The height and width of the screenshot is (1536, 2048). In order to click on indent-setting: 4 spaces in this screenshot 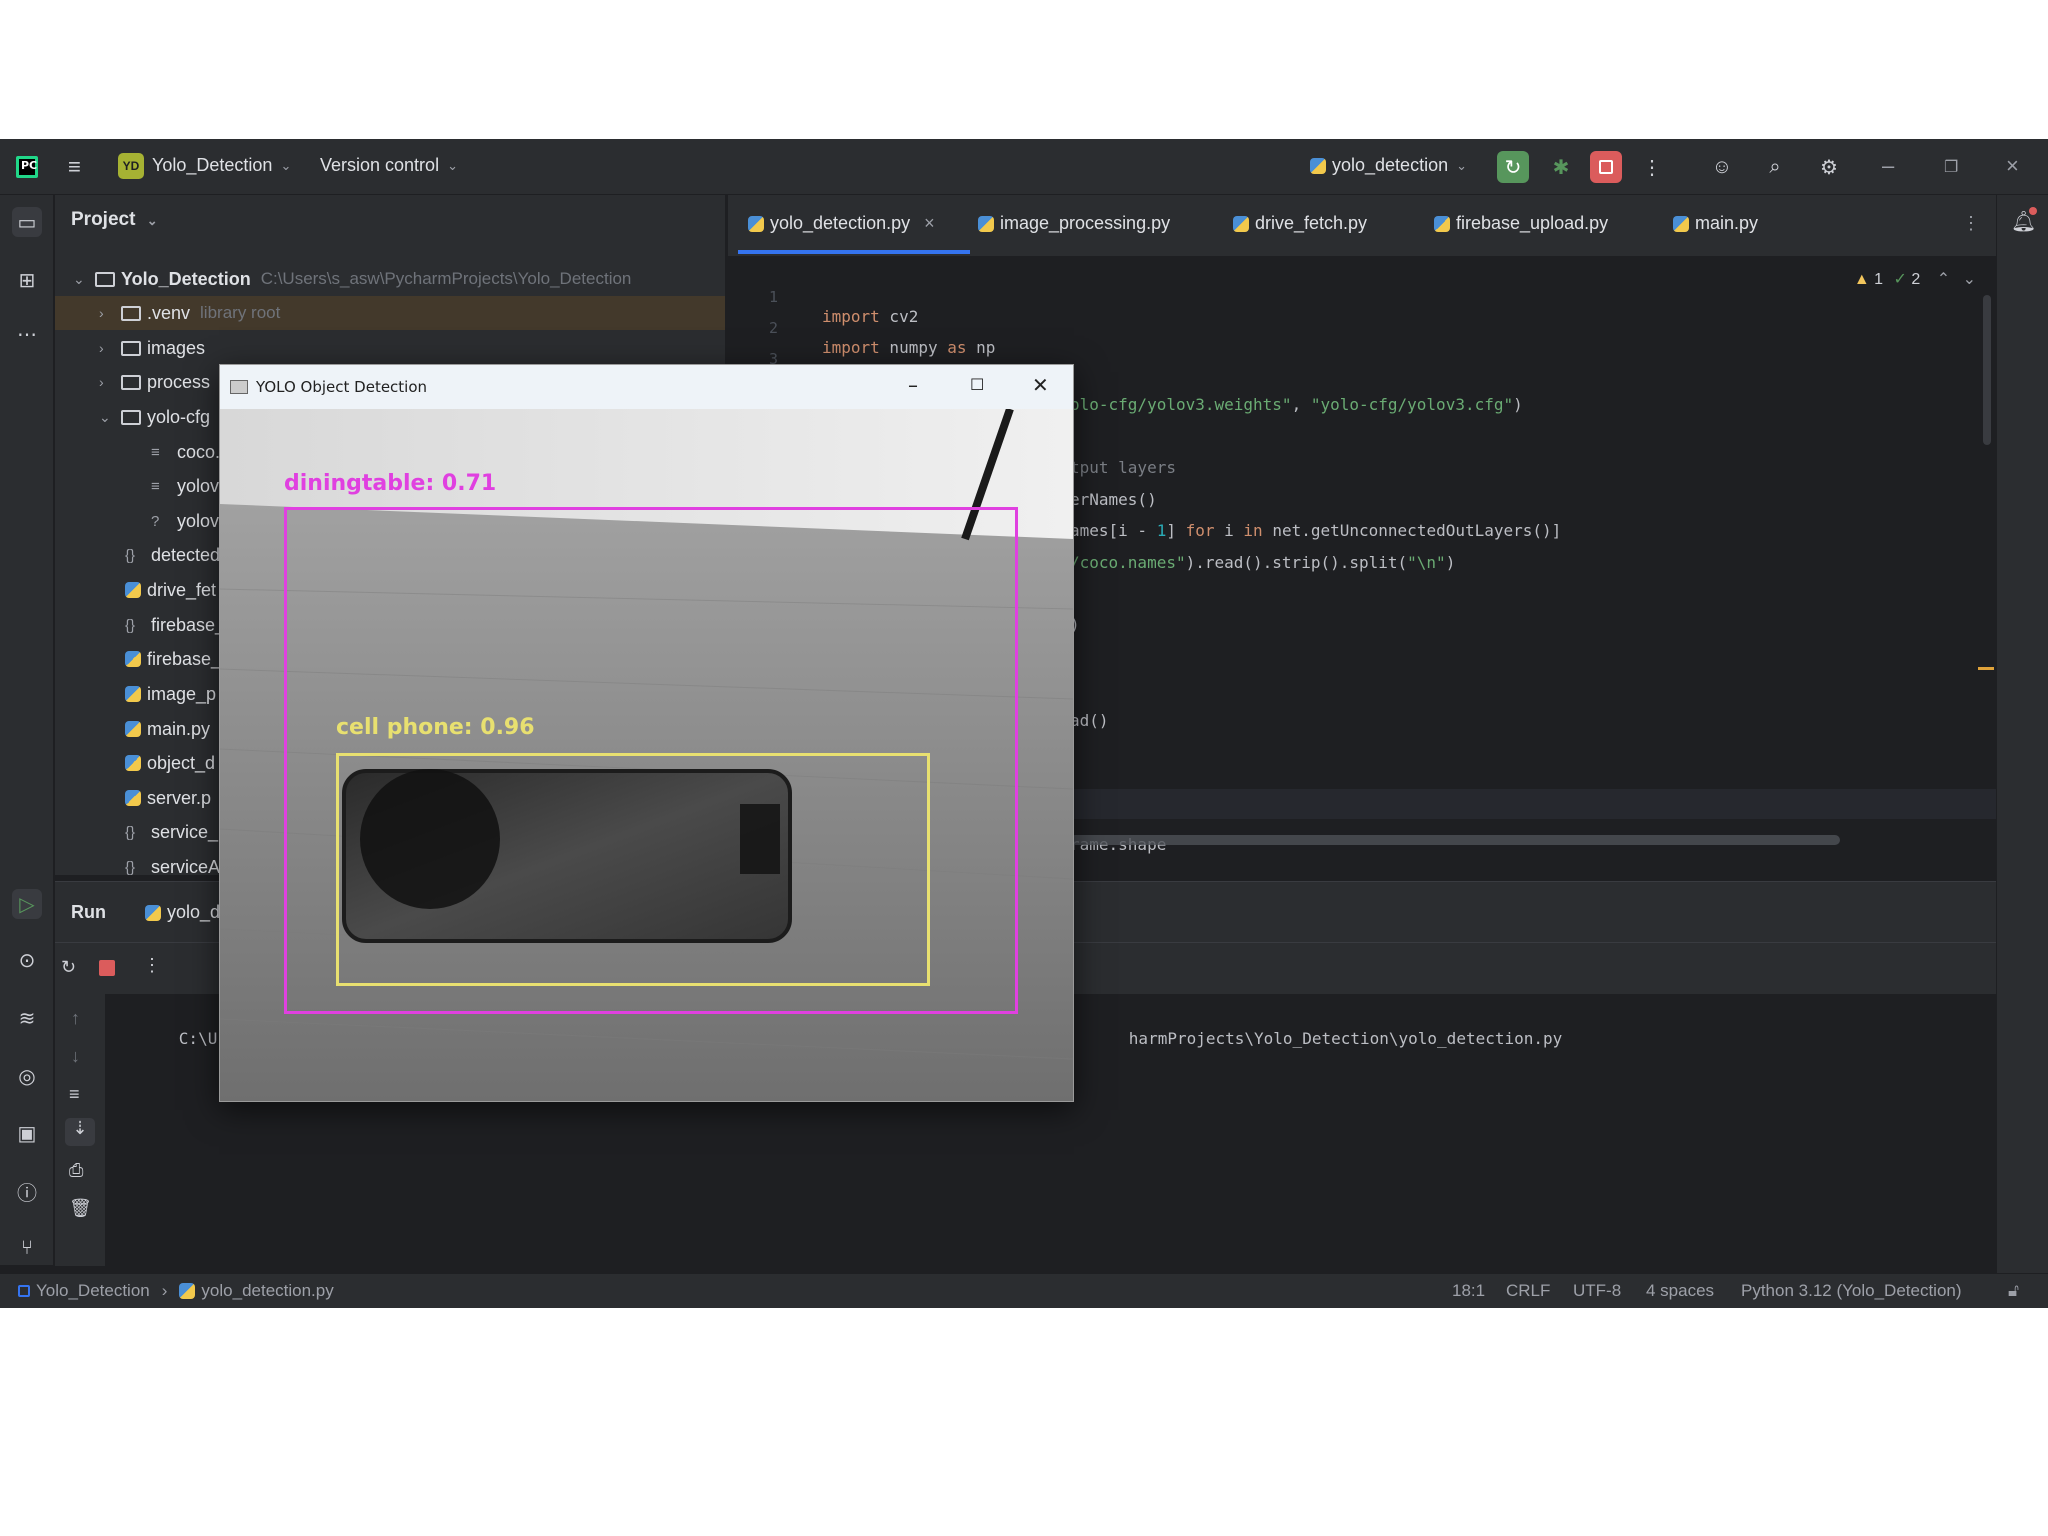, I will do `click(1680, 1291)`.